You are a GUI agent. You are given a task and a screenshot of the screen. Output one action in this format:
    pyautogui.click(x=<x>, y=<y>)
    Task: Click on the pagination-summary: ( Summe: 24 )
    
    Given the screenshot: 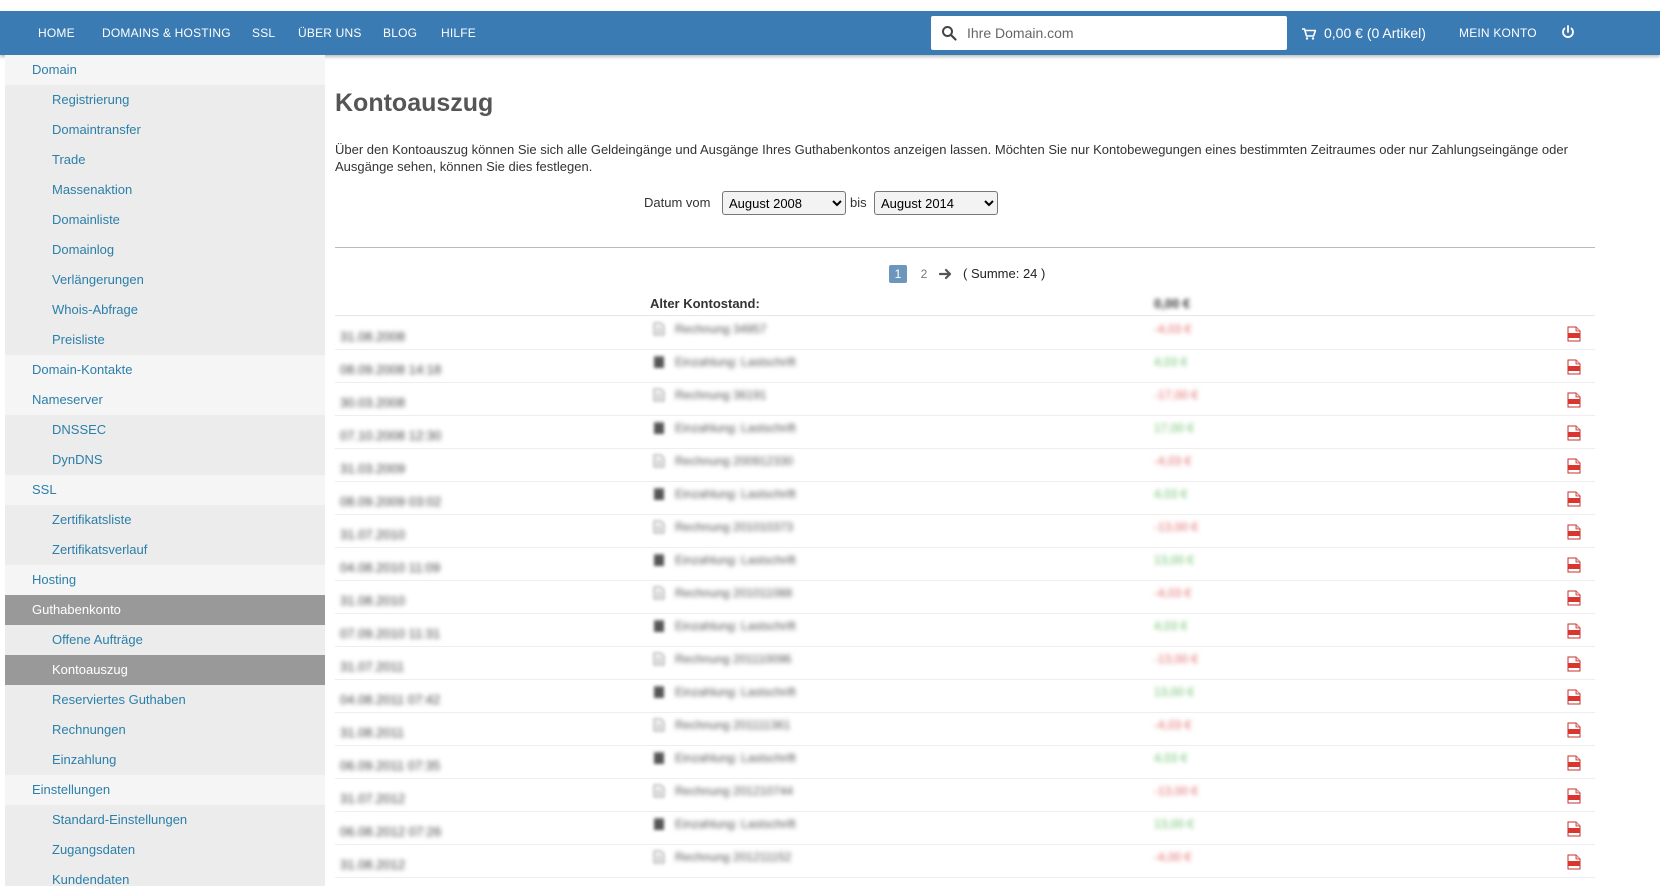 What is the action you would take?
    pyautogui.click(x=1004, y=273)
    